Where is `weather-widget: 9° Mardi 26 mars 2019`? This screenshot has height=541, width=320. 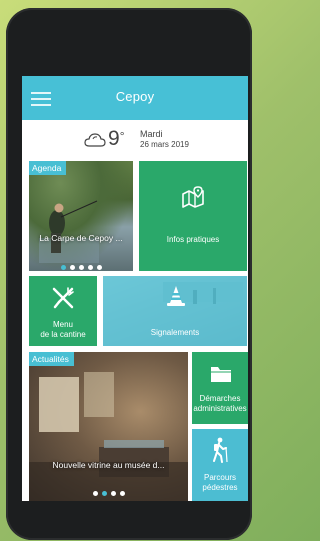 weather-widget: 9° Mardi 26 mars 2019 is located at coordinates (135, 141).